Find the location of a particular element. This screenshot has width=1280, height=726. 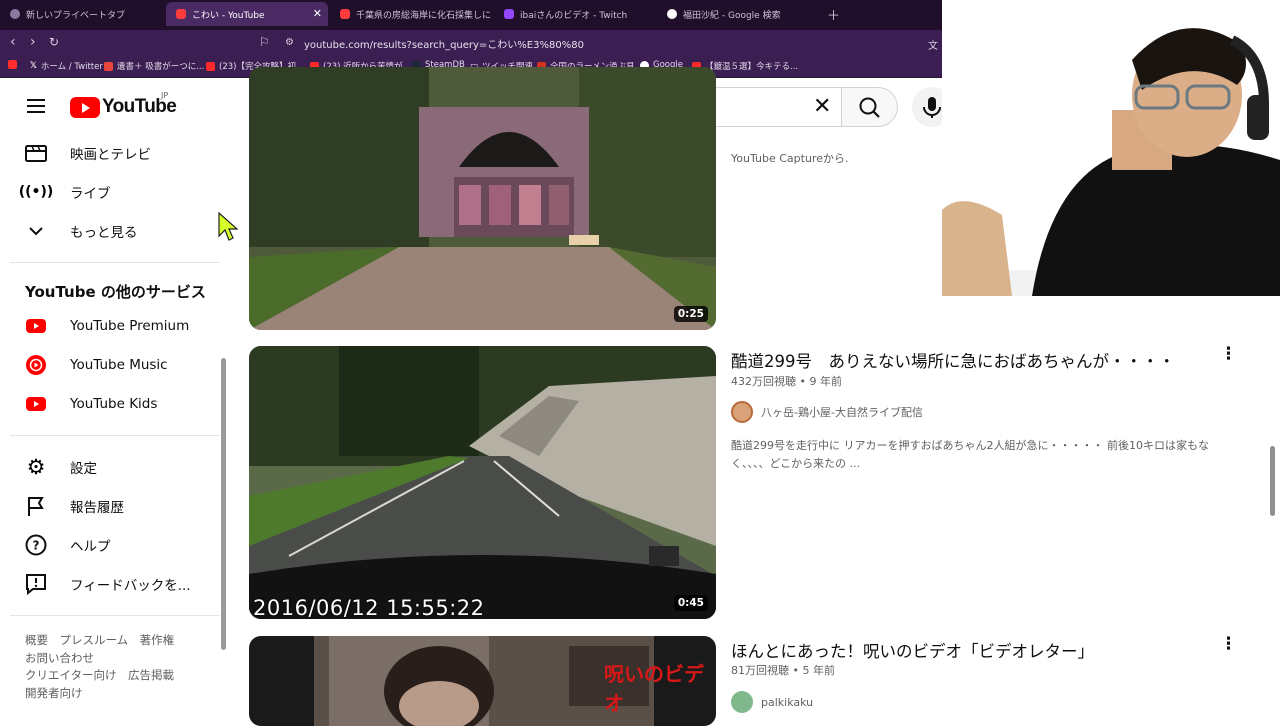

video-thumbnail: 0:25 is located at coordinates (482, 198).